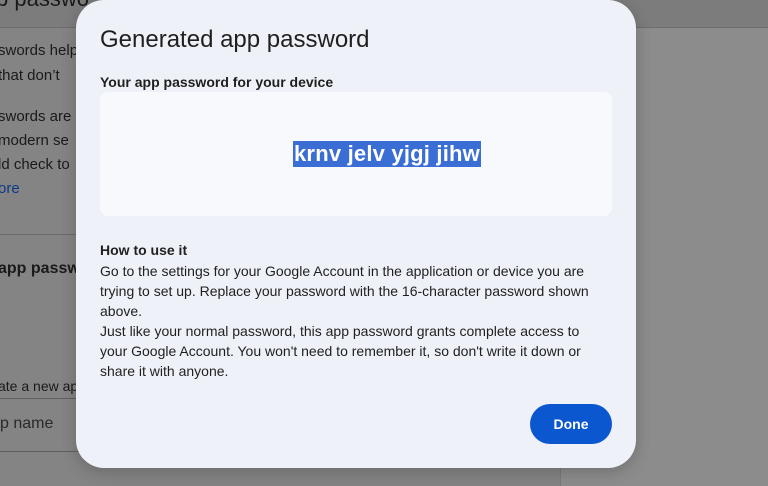 The height and width of the screenshot is (486, 768). I want to click on app-password-value: krnv jelv yjgj jihw, so click(387, 154).